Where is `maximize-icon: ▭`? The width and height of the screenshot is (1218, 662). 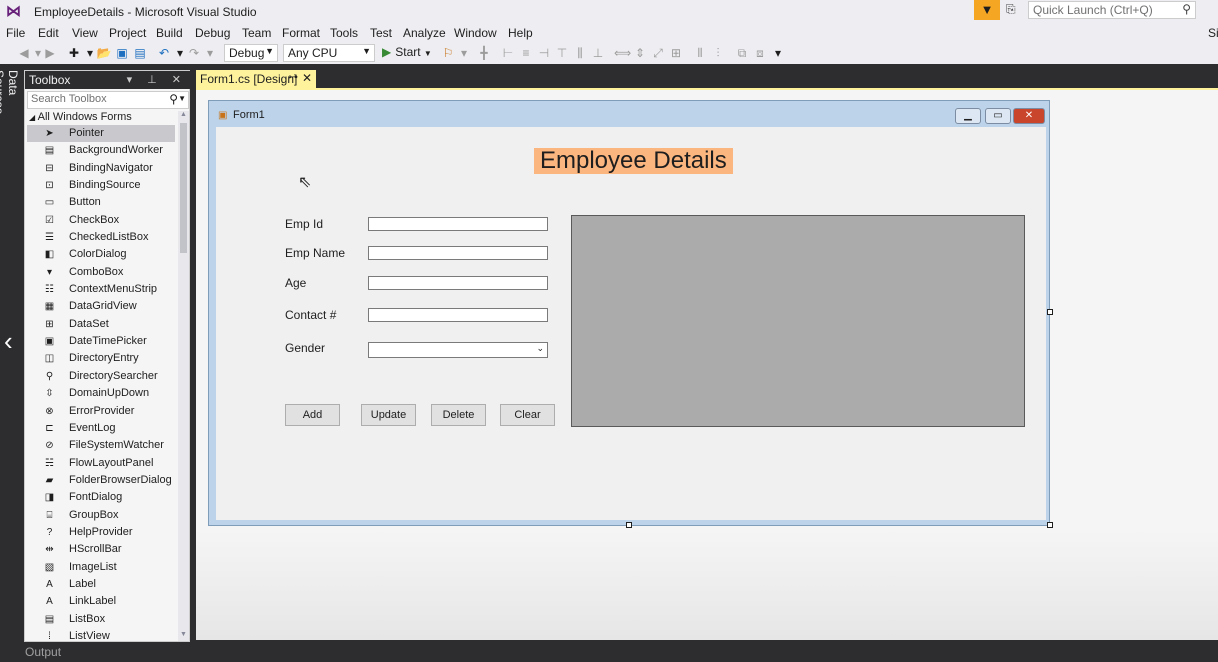 maximize-icon: ▭ is located at coordinates (998, 116).